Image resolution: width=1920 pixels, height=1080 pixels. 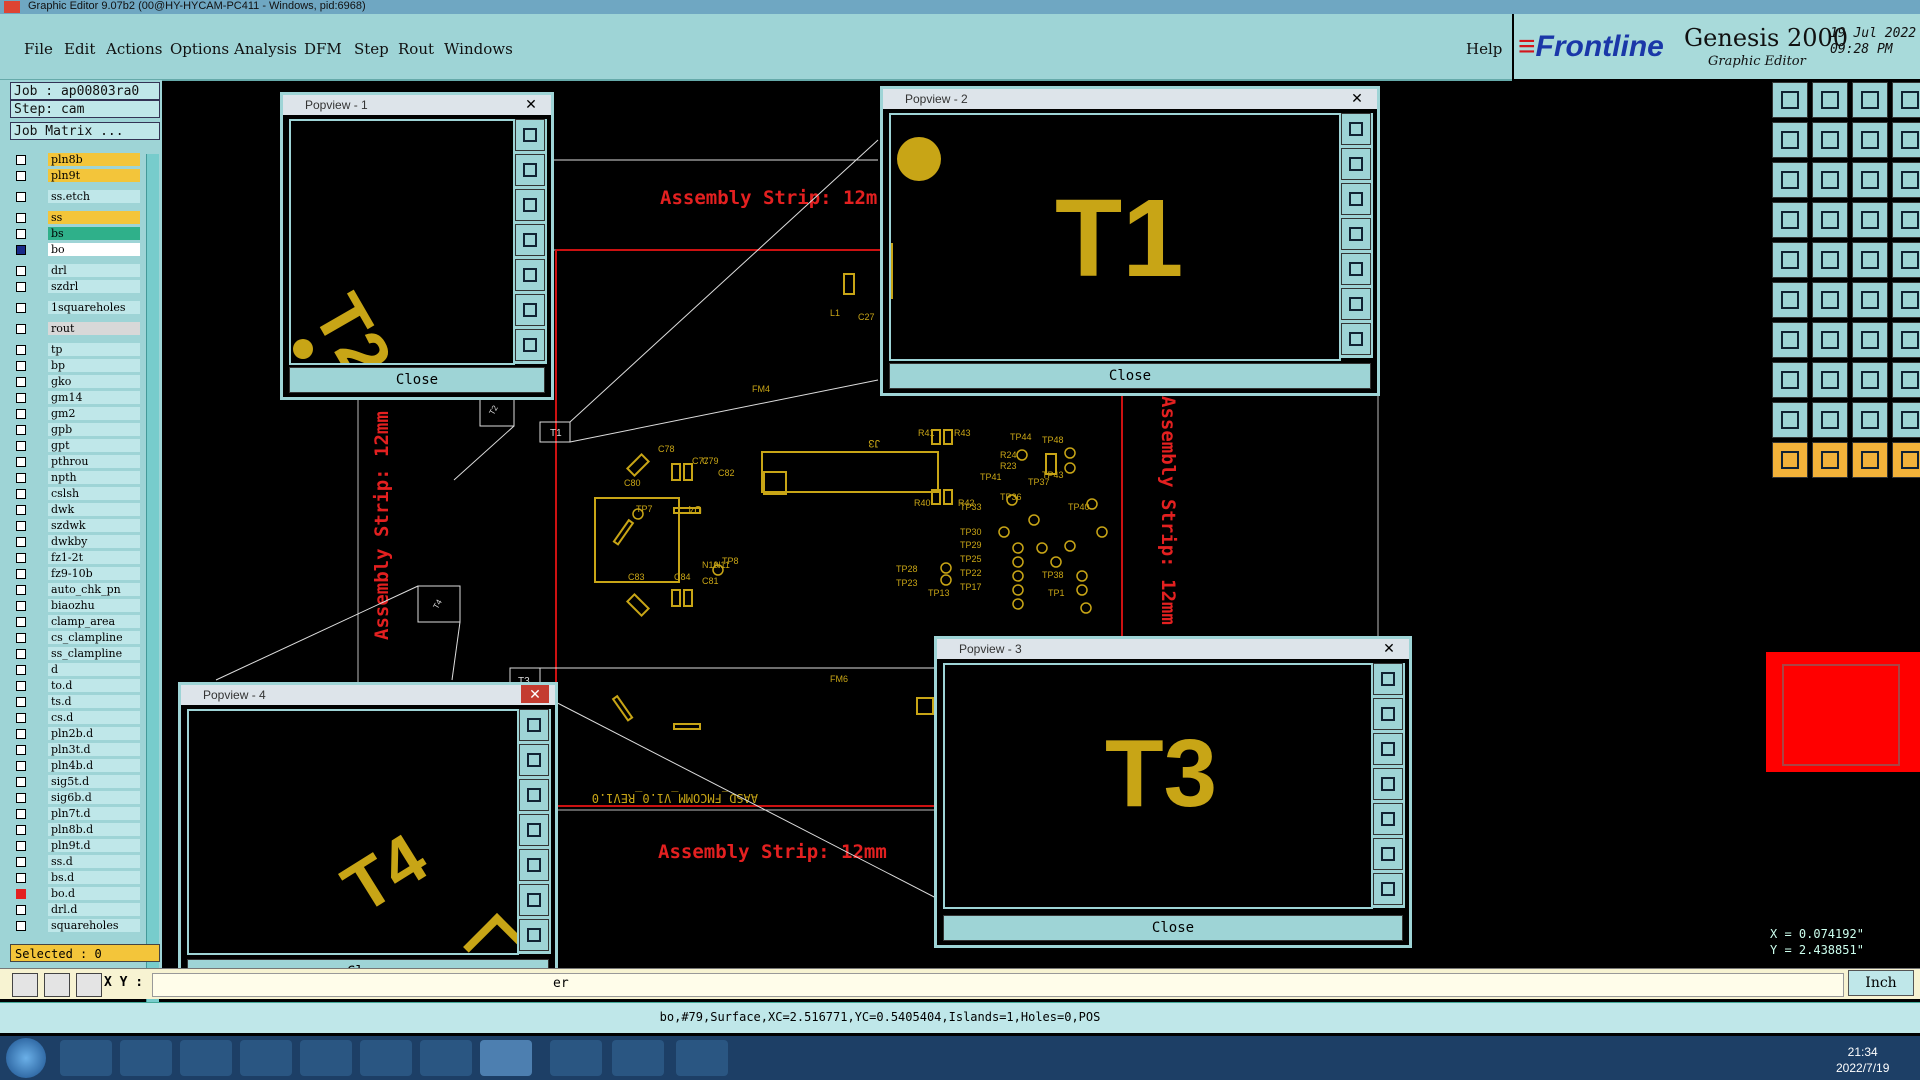 What do you see at coordinates (94, 307) in the screenshot?
I see `layer-name: 1squareholes` at bounding box center [94, 307].